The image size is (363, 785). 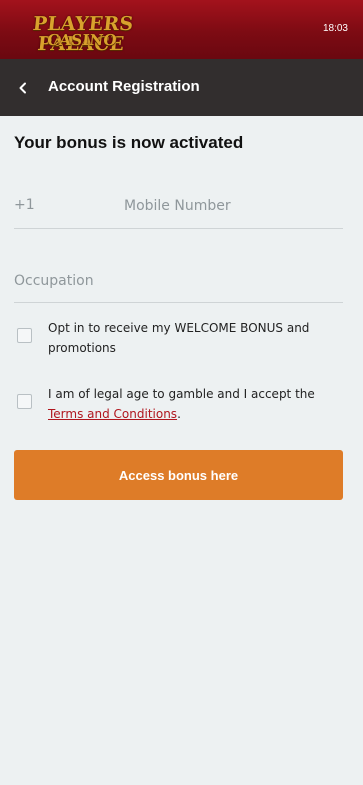 I want to click on access-bonus-button: Access bonus here, so click(x=178, y=475).